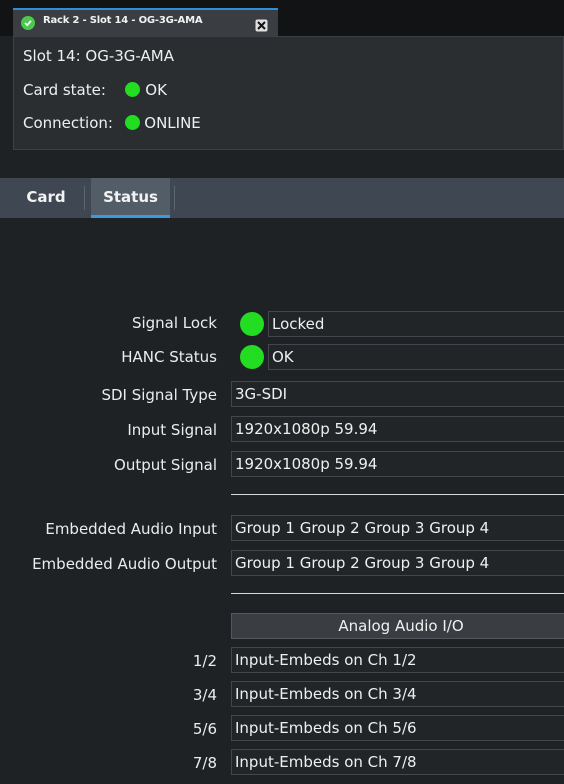 The width and height of the screenshot is (564, 784). I want to click on signal-lock-label: Signal Lock, so click(174, 323).